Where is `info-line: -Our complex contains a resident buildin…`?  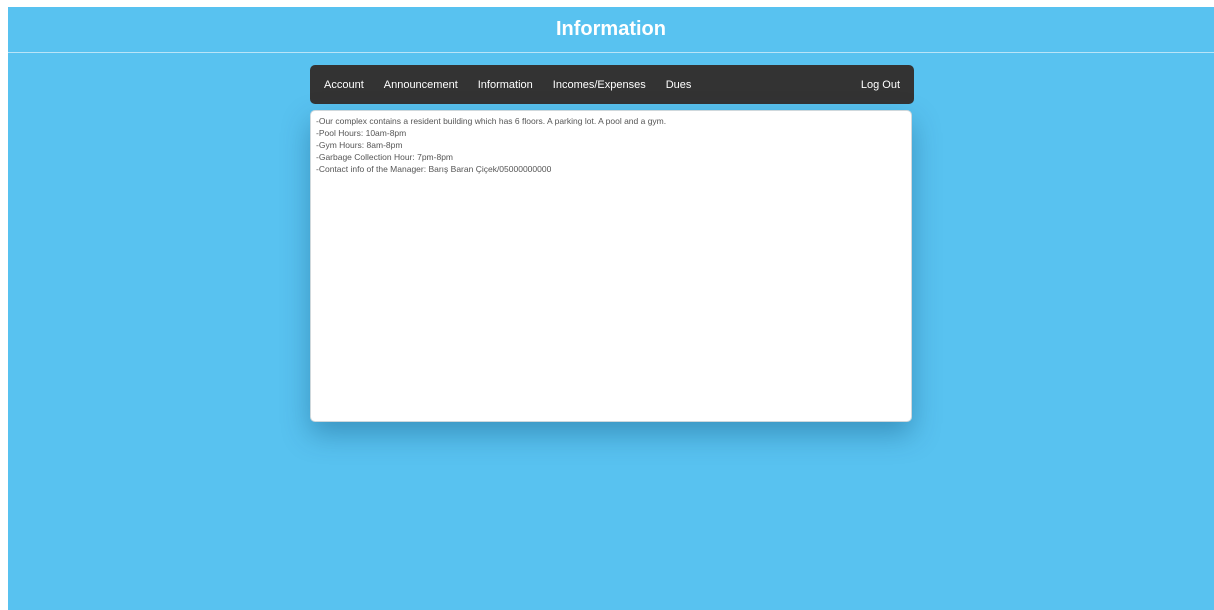 info-line: -Our complex contains a resident buildin… is located at coordinates (491, 121).